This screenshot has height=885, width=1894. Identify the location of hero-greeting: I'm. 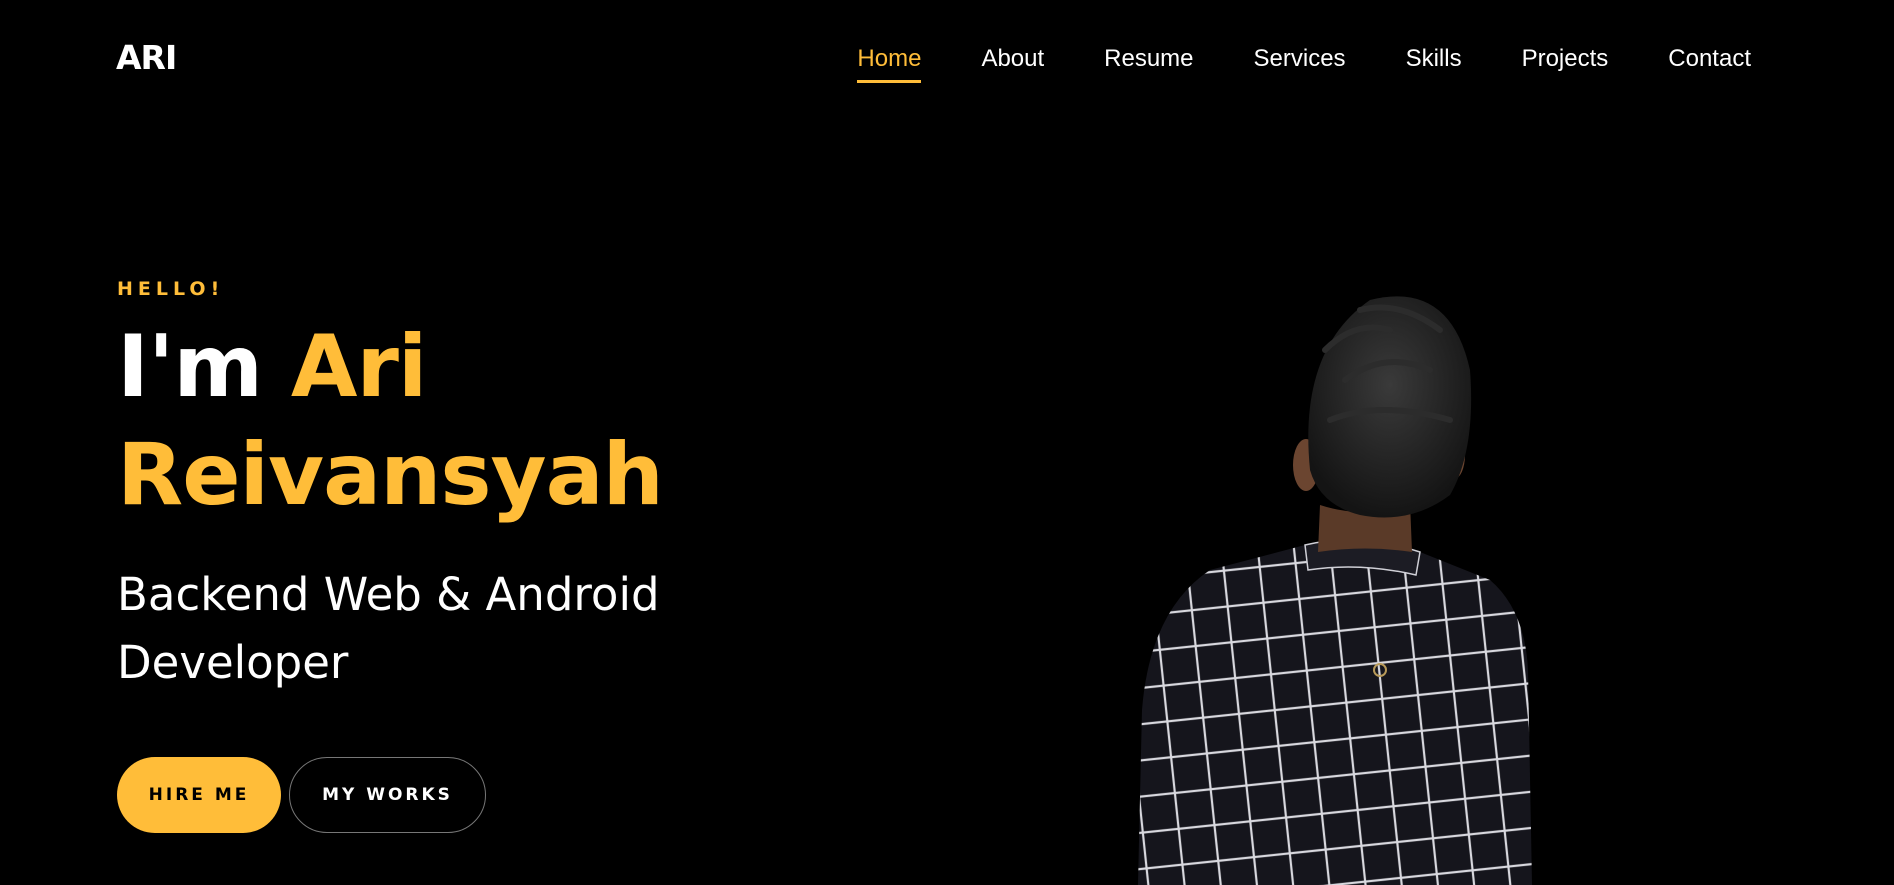
(190, 367).